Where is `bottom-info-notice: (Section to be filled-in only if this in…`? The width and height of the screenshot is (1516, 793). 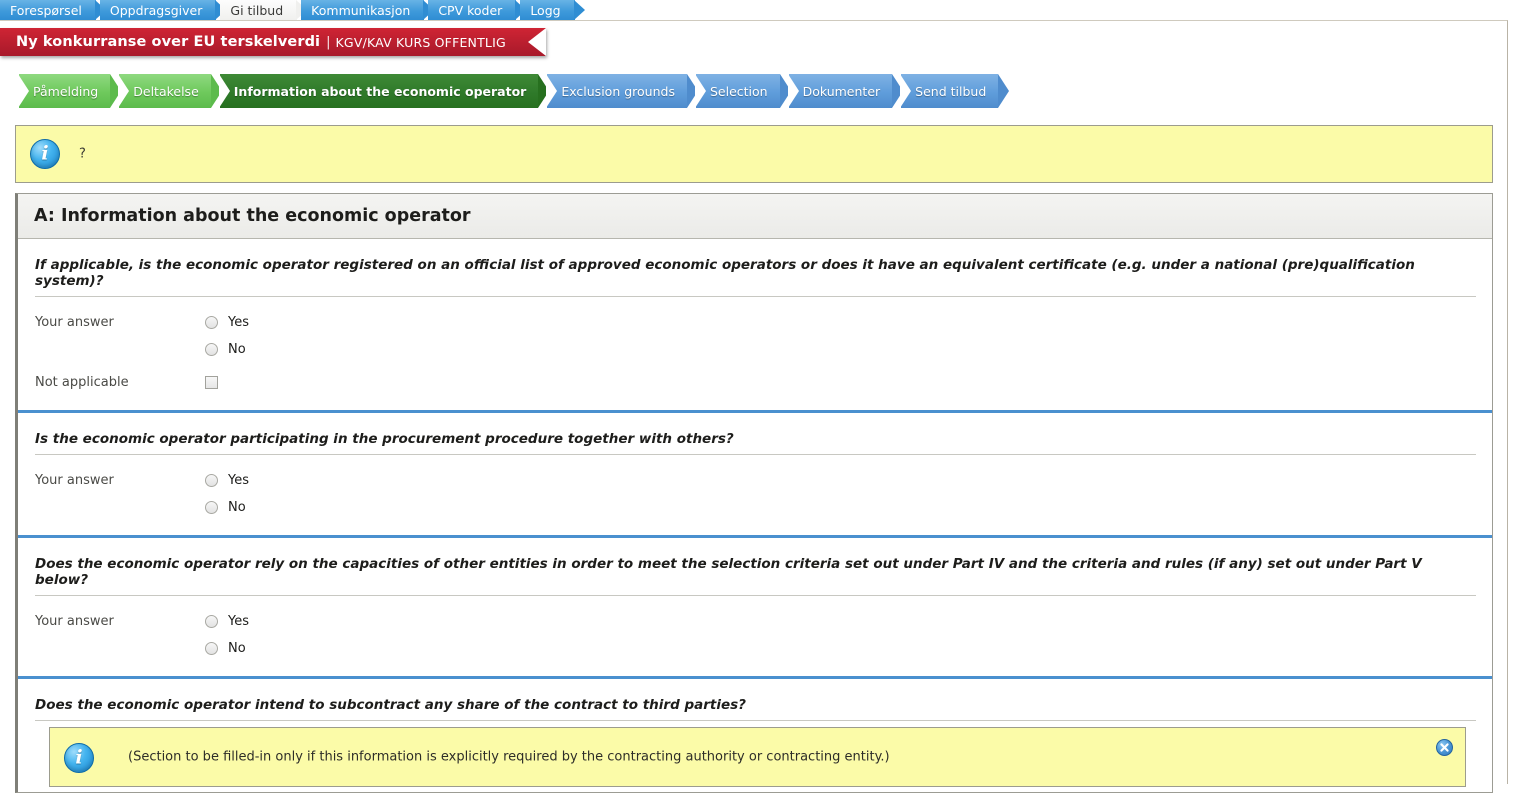 bottom-info-notice: (Section to be filled-in only if this in… is located at coordinates (757, 757).